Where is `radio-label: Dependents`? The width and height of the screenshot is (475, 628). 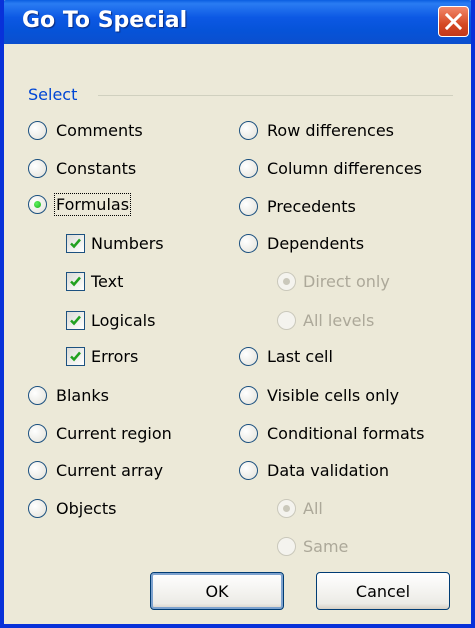 radio-label: Dependents is located at coordinates (316, 243).